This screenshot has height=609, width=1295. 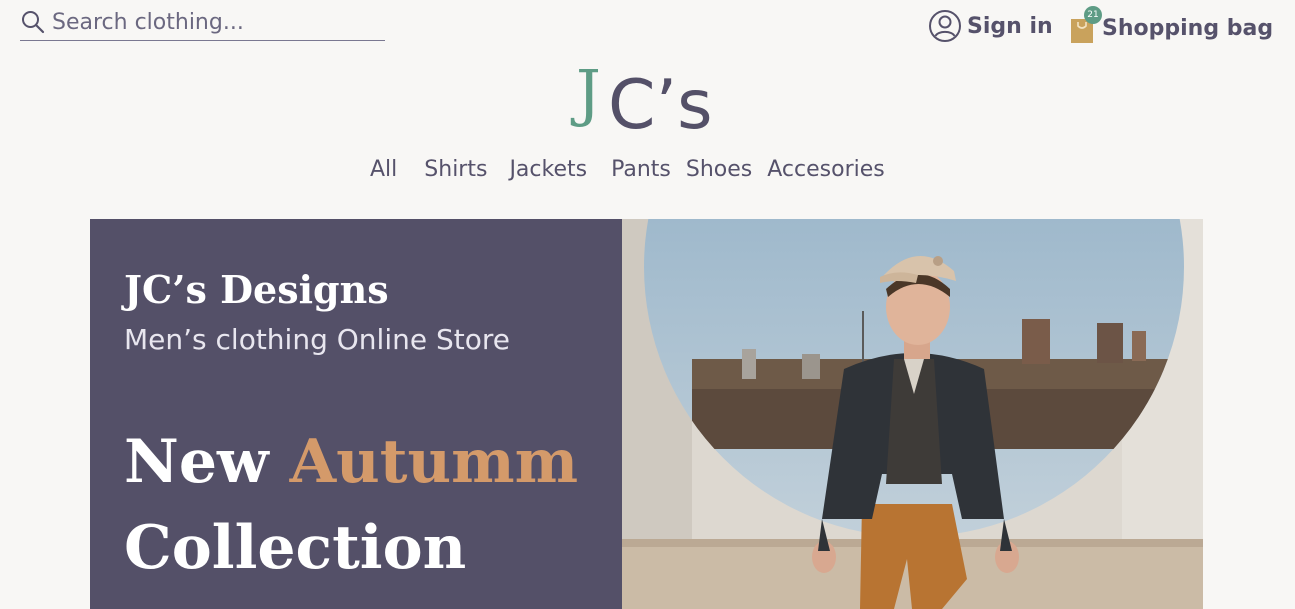 I want to click on hero-subtitle: Men’s clothing Online Store, so click(x=317, y=339).